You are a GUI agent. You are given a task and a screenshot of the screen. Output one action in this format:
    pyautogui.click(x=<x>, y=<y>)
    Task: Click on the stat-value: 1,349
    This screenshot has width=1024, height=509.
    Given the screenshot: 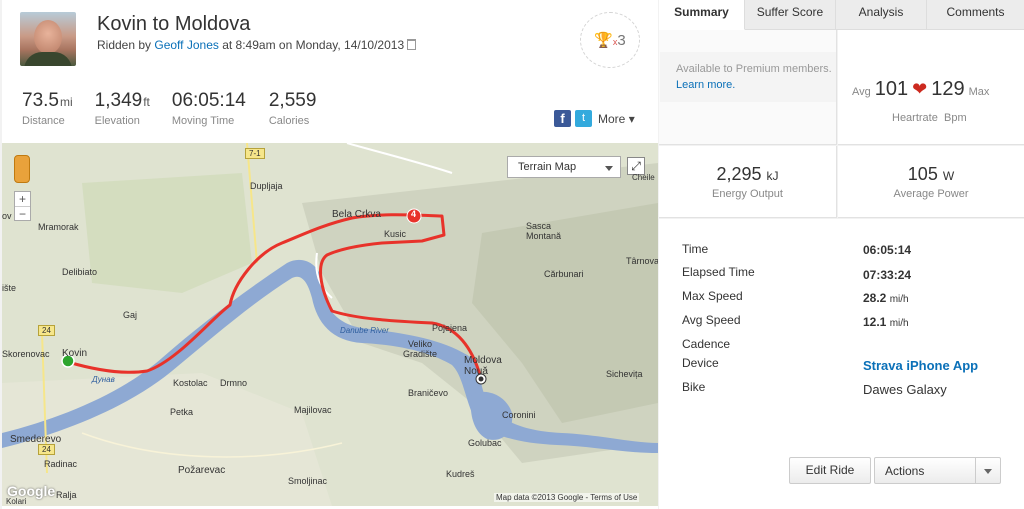 What is the action you would take?
    pyautogui.click(x=118, y=100)
    